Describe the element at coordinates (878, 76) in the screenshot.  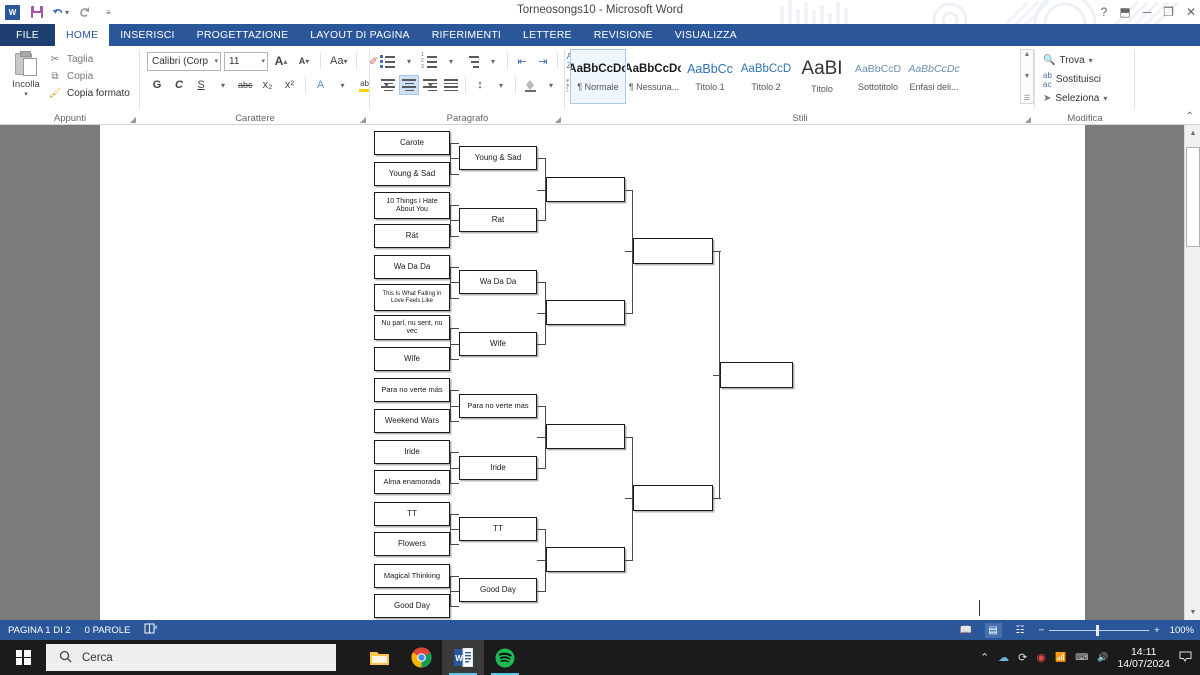
I see `style-sottotitolo: AaBbCcD Sottotitolo` at that location.